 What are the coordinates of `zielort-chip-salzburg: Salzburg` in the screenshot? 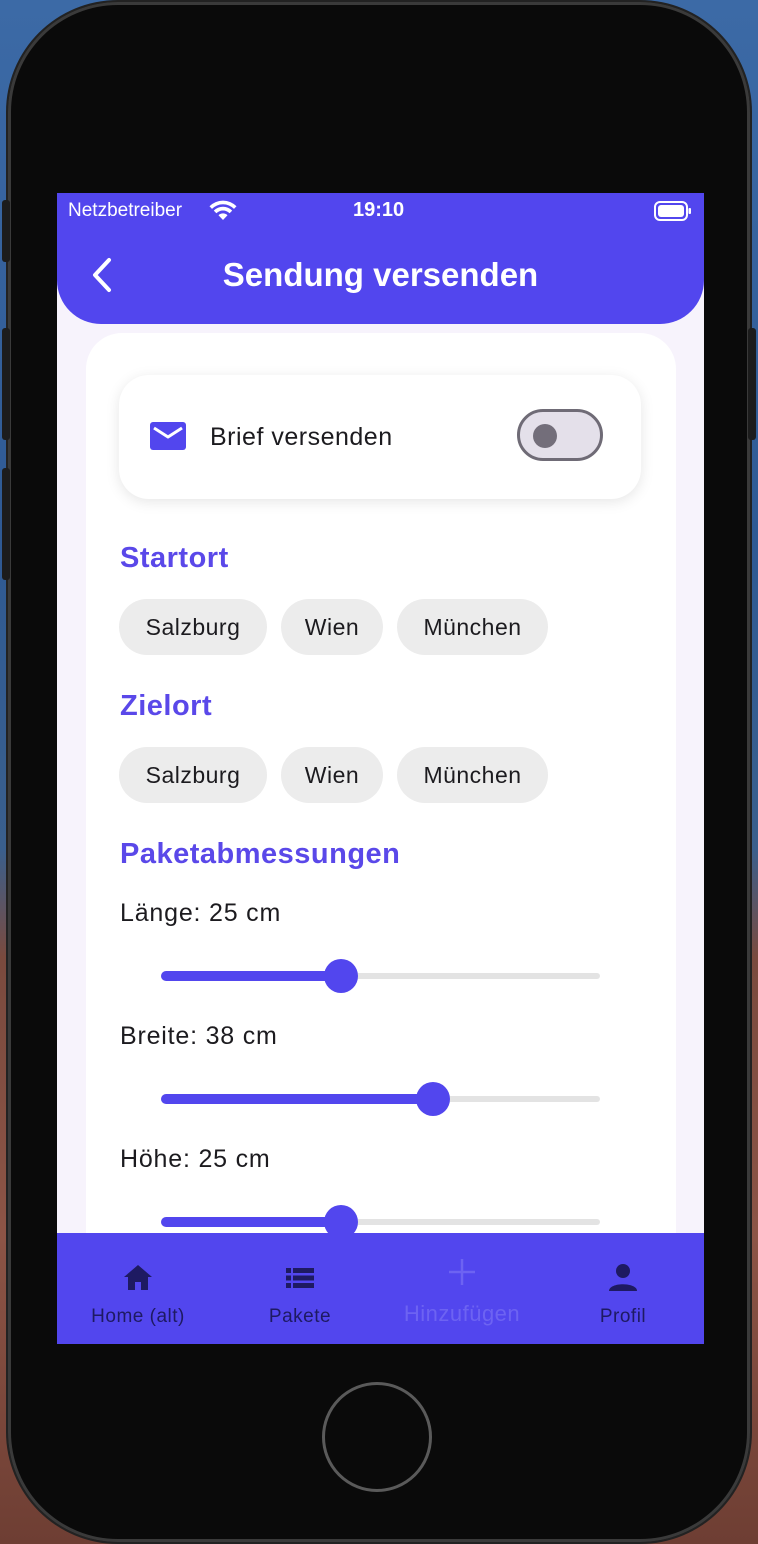 It's located at (193, 775).